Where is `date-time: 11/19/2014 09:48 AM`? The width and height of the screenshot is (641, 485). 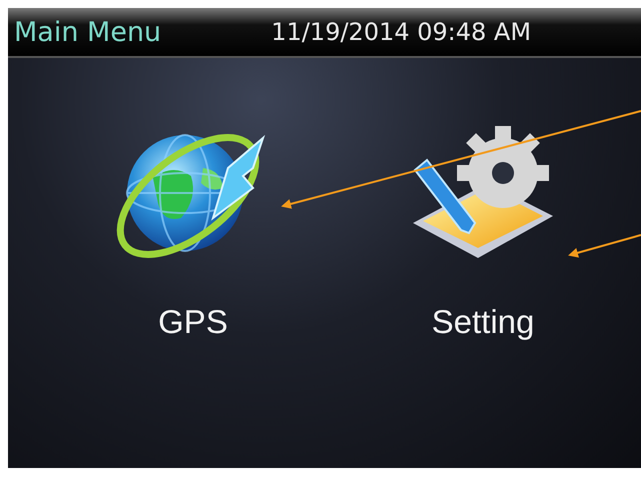 date-time: 11/19/2014 09:48 AM is located at coordinates (401, 32).